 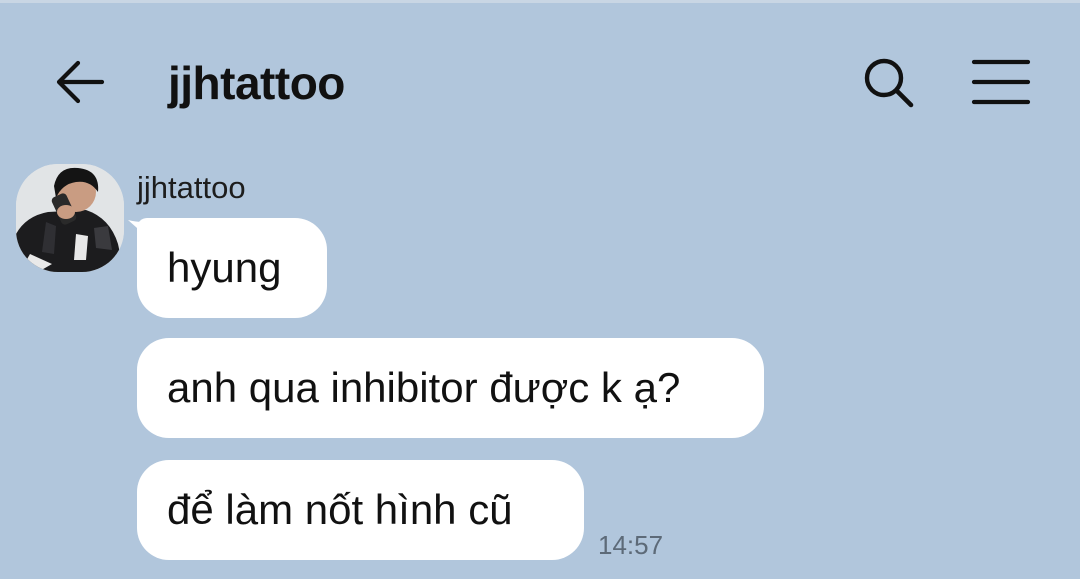 What do you see at coordinates (256, 83) in the screenshot?
I see `chat-title: jjhtattoo` at bounding box center [256, 83].